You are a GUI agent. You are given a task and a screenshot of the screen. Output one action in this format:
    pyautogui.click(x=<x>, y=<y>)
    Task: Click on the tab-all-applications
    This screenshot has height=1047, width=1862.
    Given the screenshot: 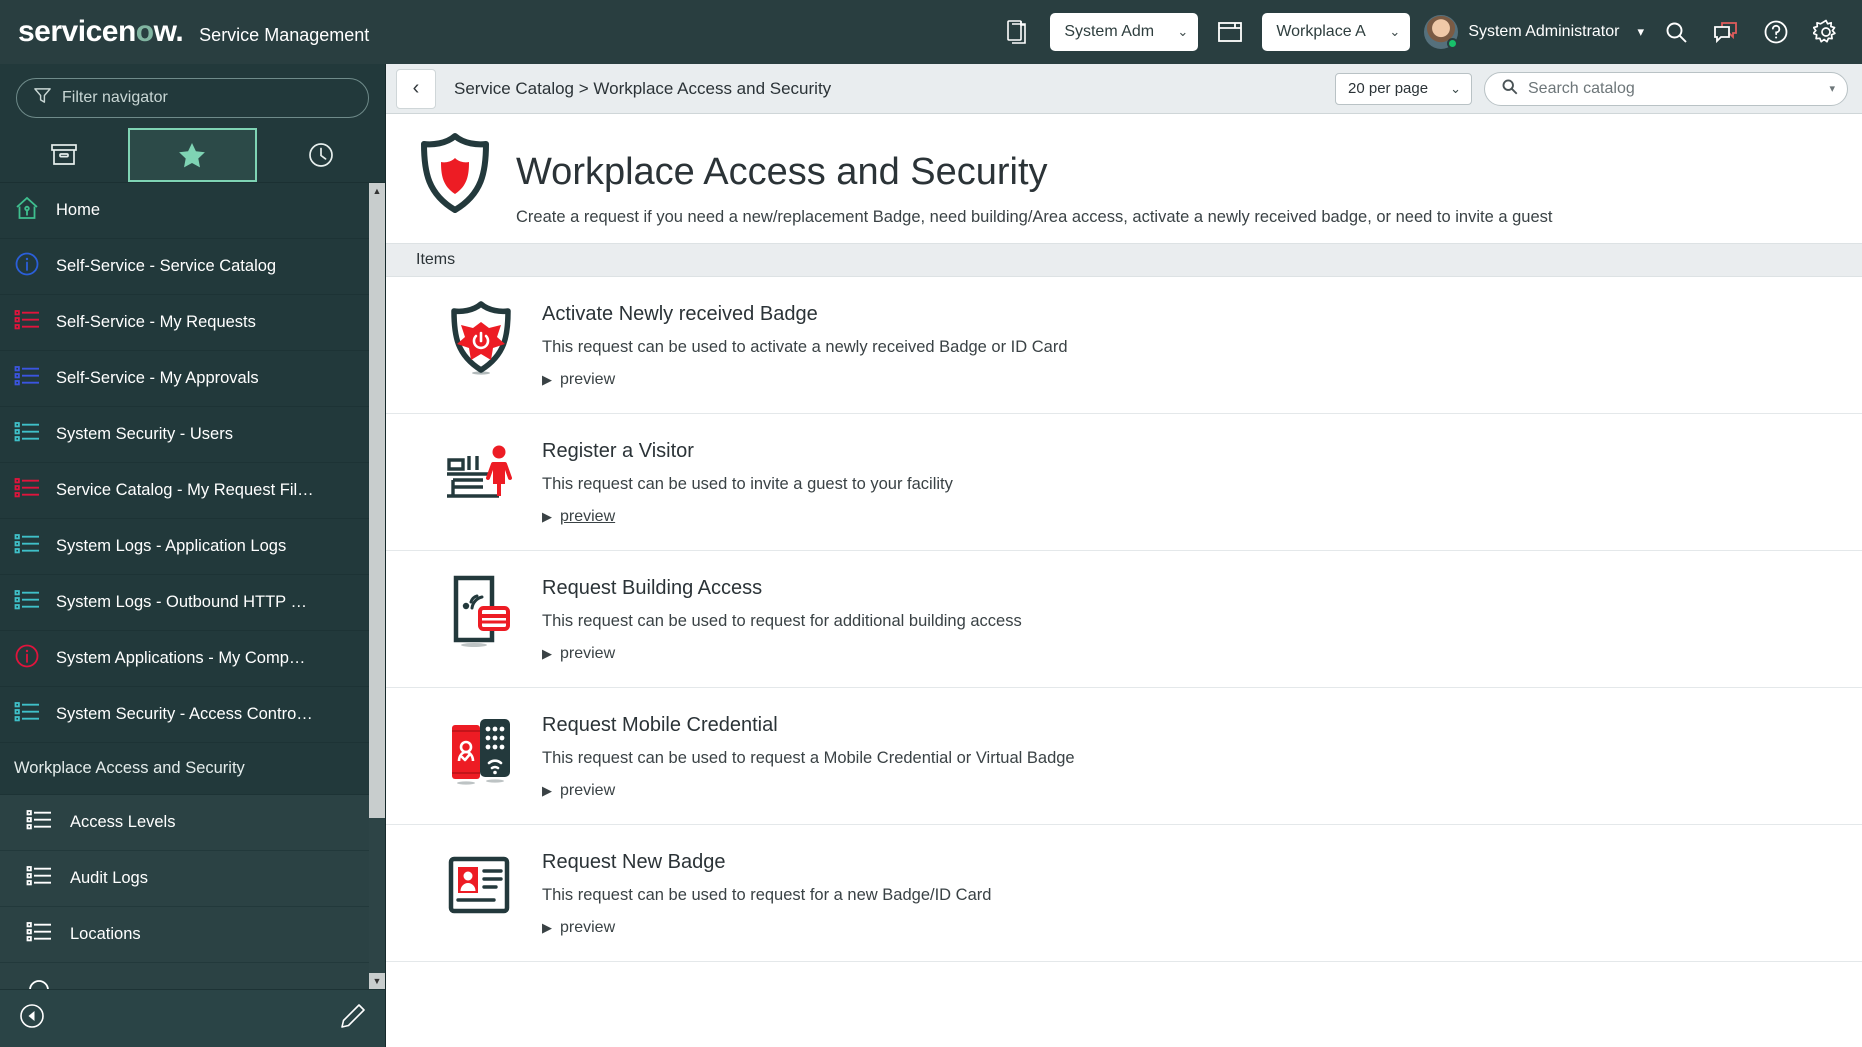 What is the action you would take?
    pyautogui.click(x=64, y=155)
    